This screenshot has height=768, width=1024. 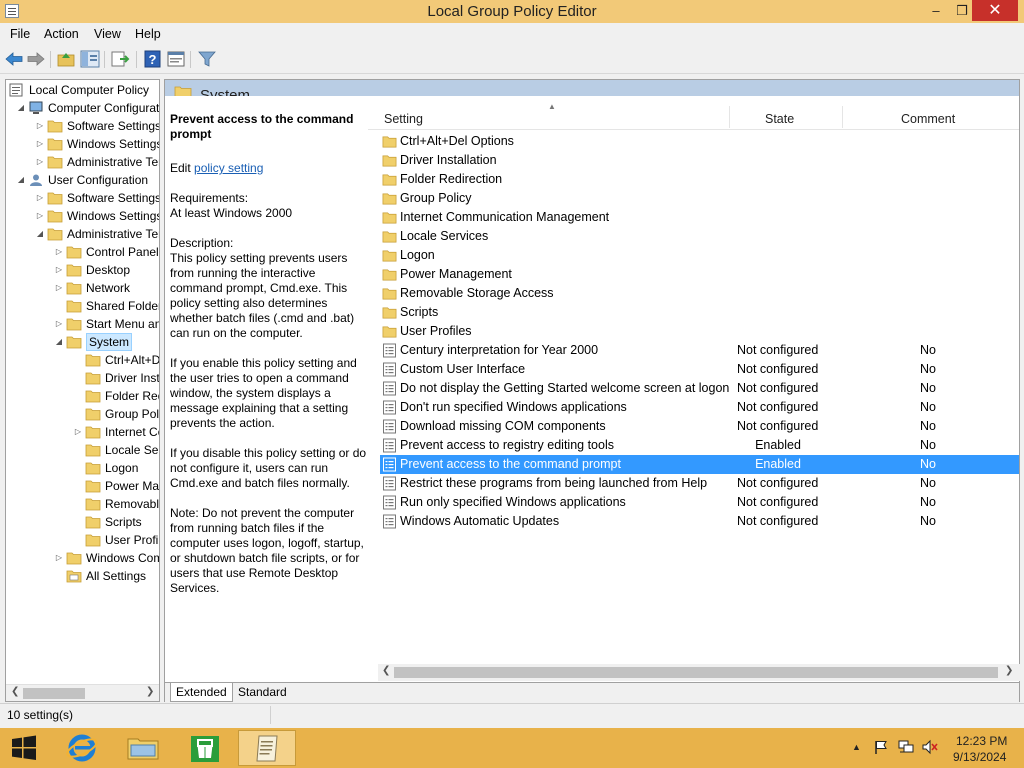 I want to click on tree-item: ◢ User Configuration, so click(x=82, y=180).